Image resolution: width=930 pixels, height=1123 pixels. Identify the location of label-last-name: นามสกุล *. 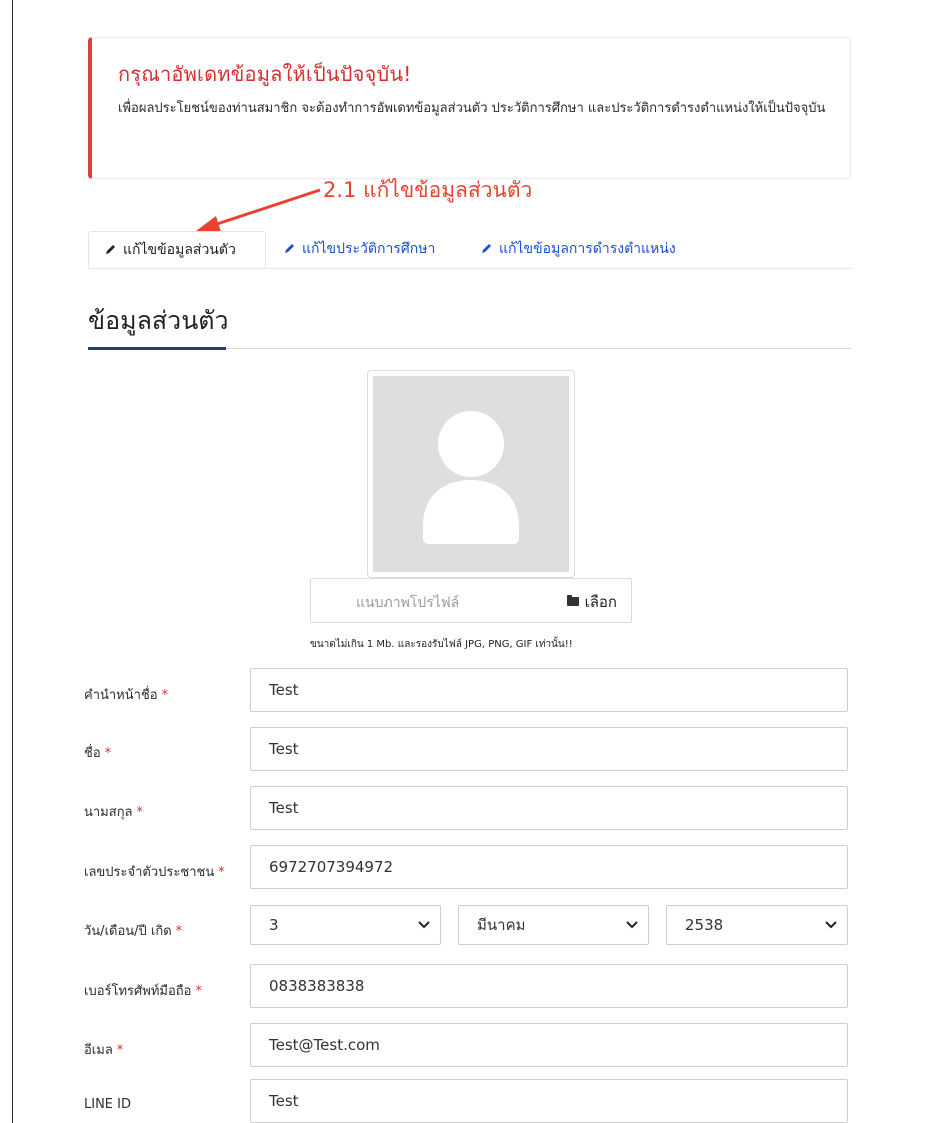
(114, 812).